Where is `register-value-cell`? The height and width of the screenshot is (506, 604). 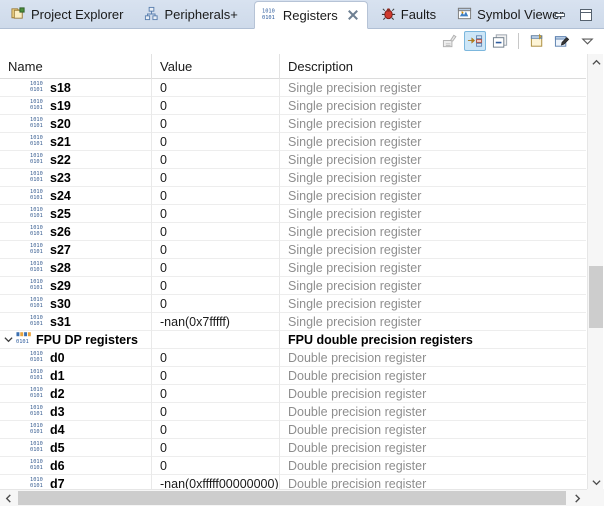 register-value-cell is located at coordinates (216, 339).